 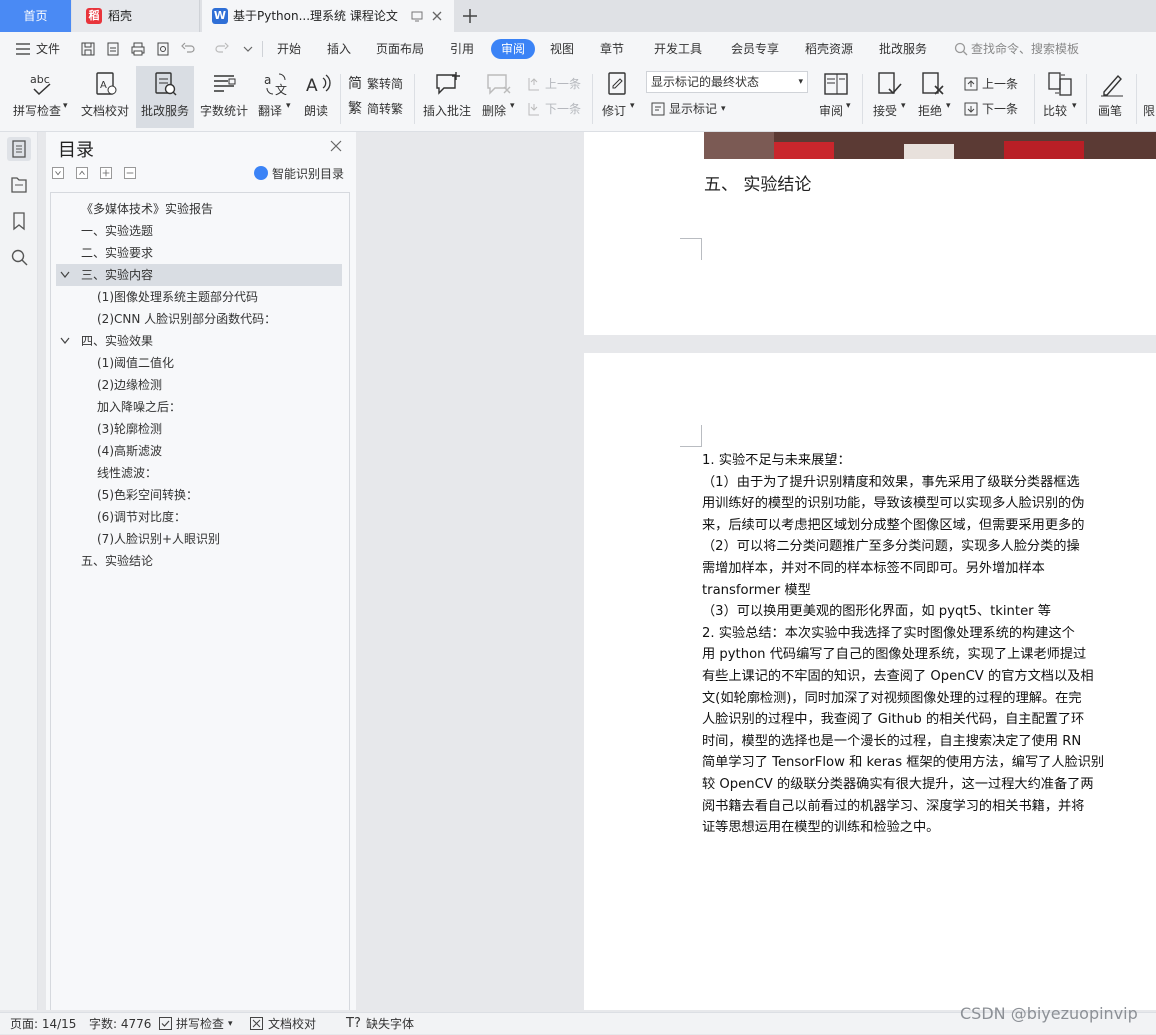 What do you see at coordinates (562, 49) in the screenshot?
I see `menu-item-view: 视图` at bounding box center [562, 49].